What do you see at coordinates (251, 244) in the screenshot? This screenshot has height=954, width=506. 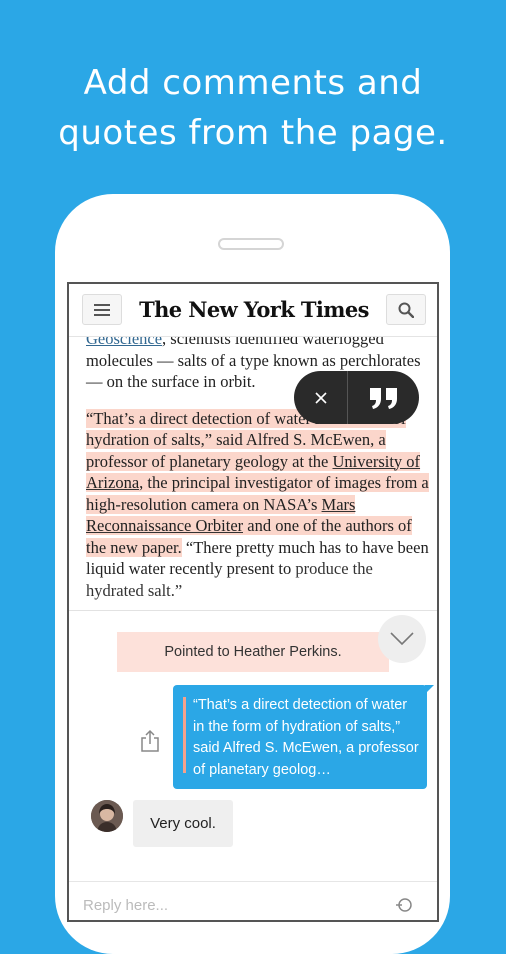 I see `phone-speaker` at bounding box center [251, 244].